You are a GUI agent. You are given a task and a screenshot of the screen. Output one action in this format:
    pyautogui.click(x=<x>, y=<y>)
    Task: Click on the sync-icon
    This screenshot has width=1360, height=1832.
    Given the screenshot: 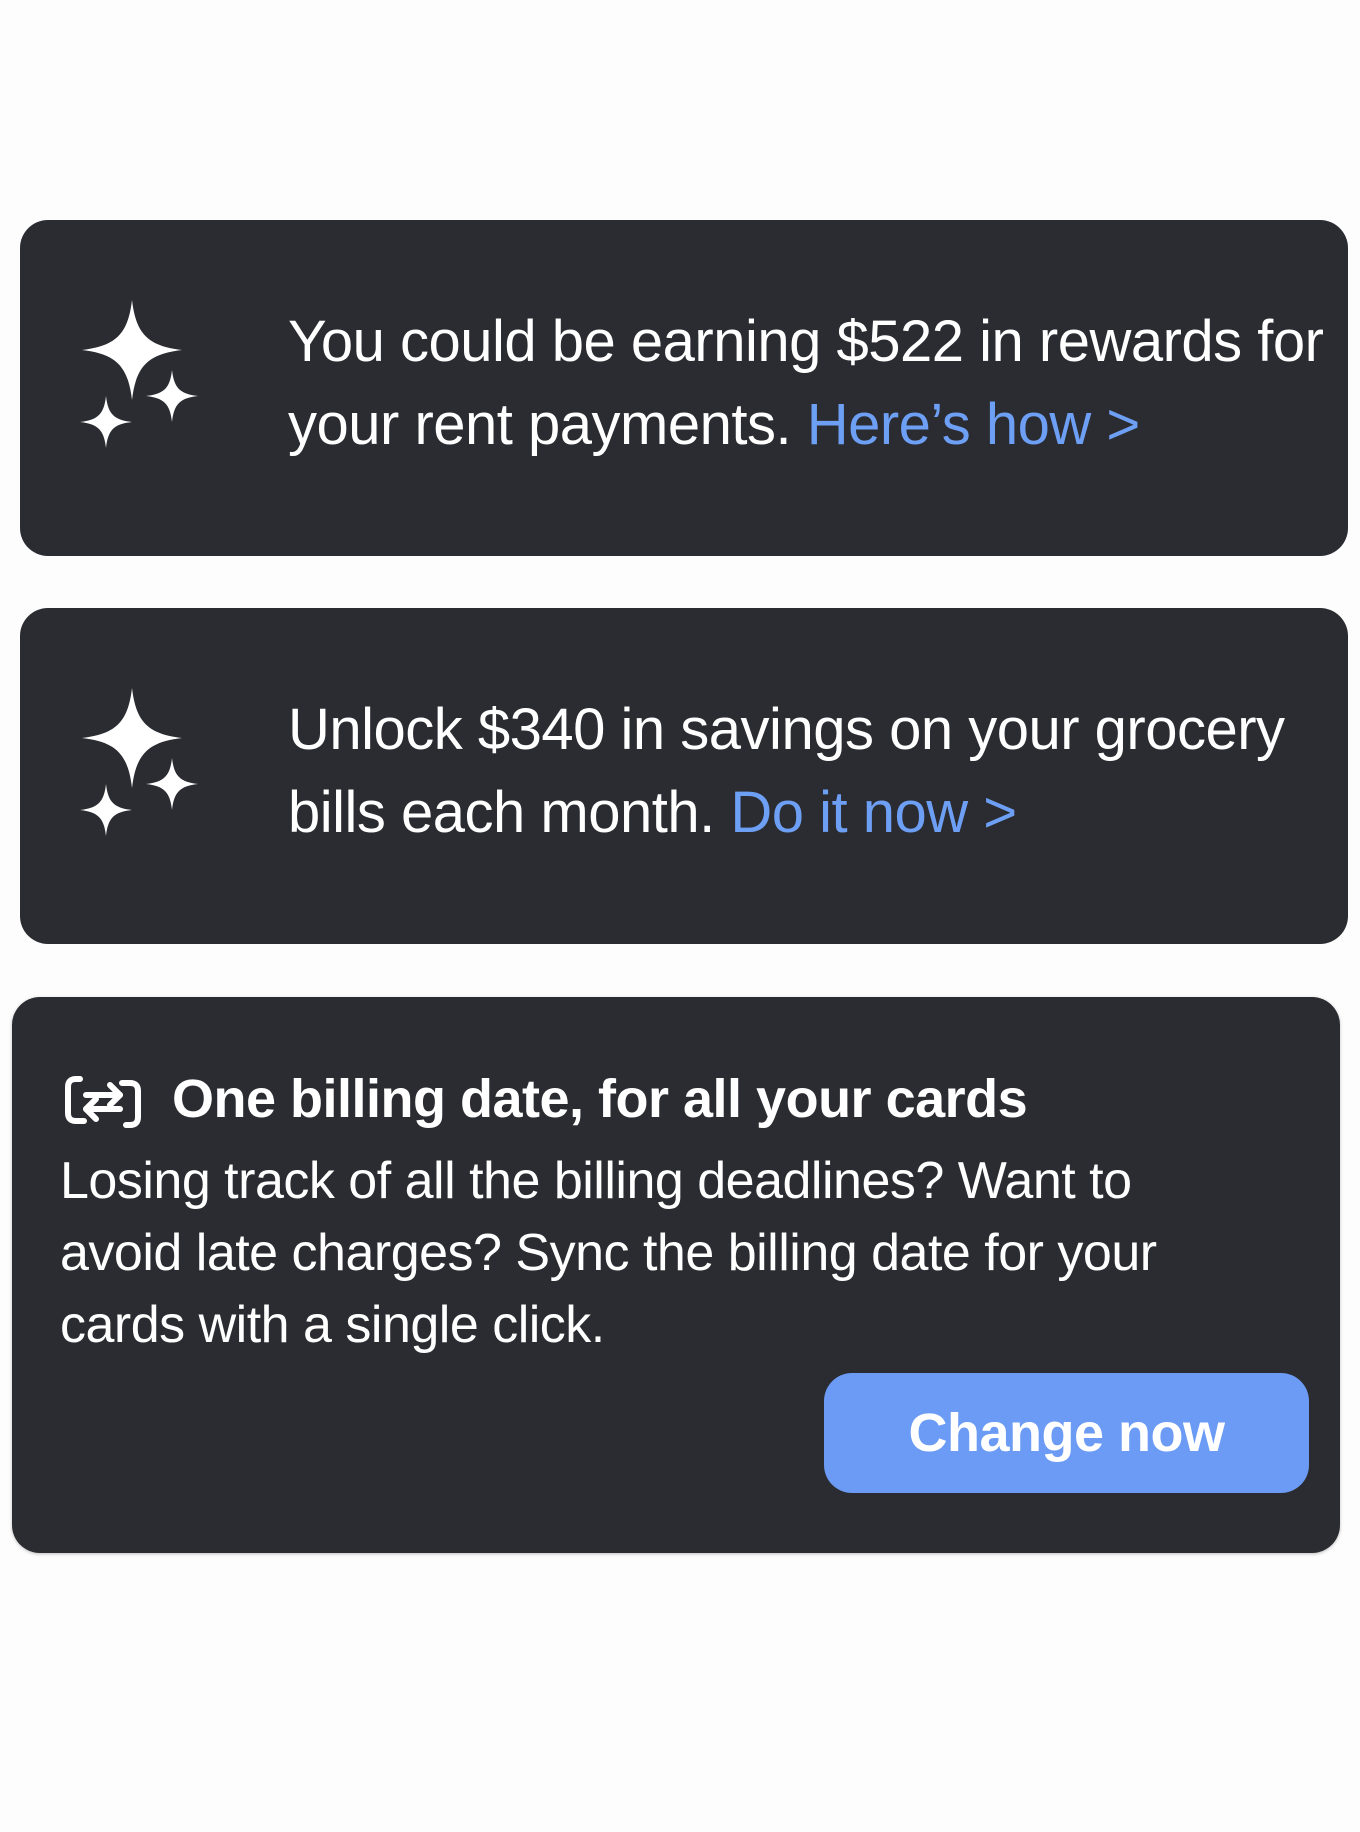 What is the action you would take?
    pyautogui.click(x=103, y=1102)
    